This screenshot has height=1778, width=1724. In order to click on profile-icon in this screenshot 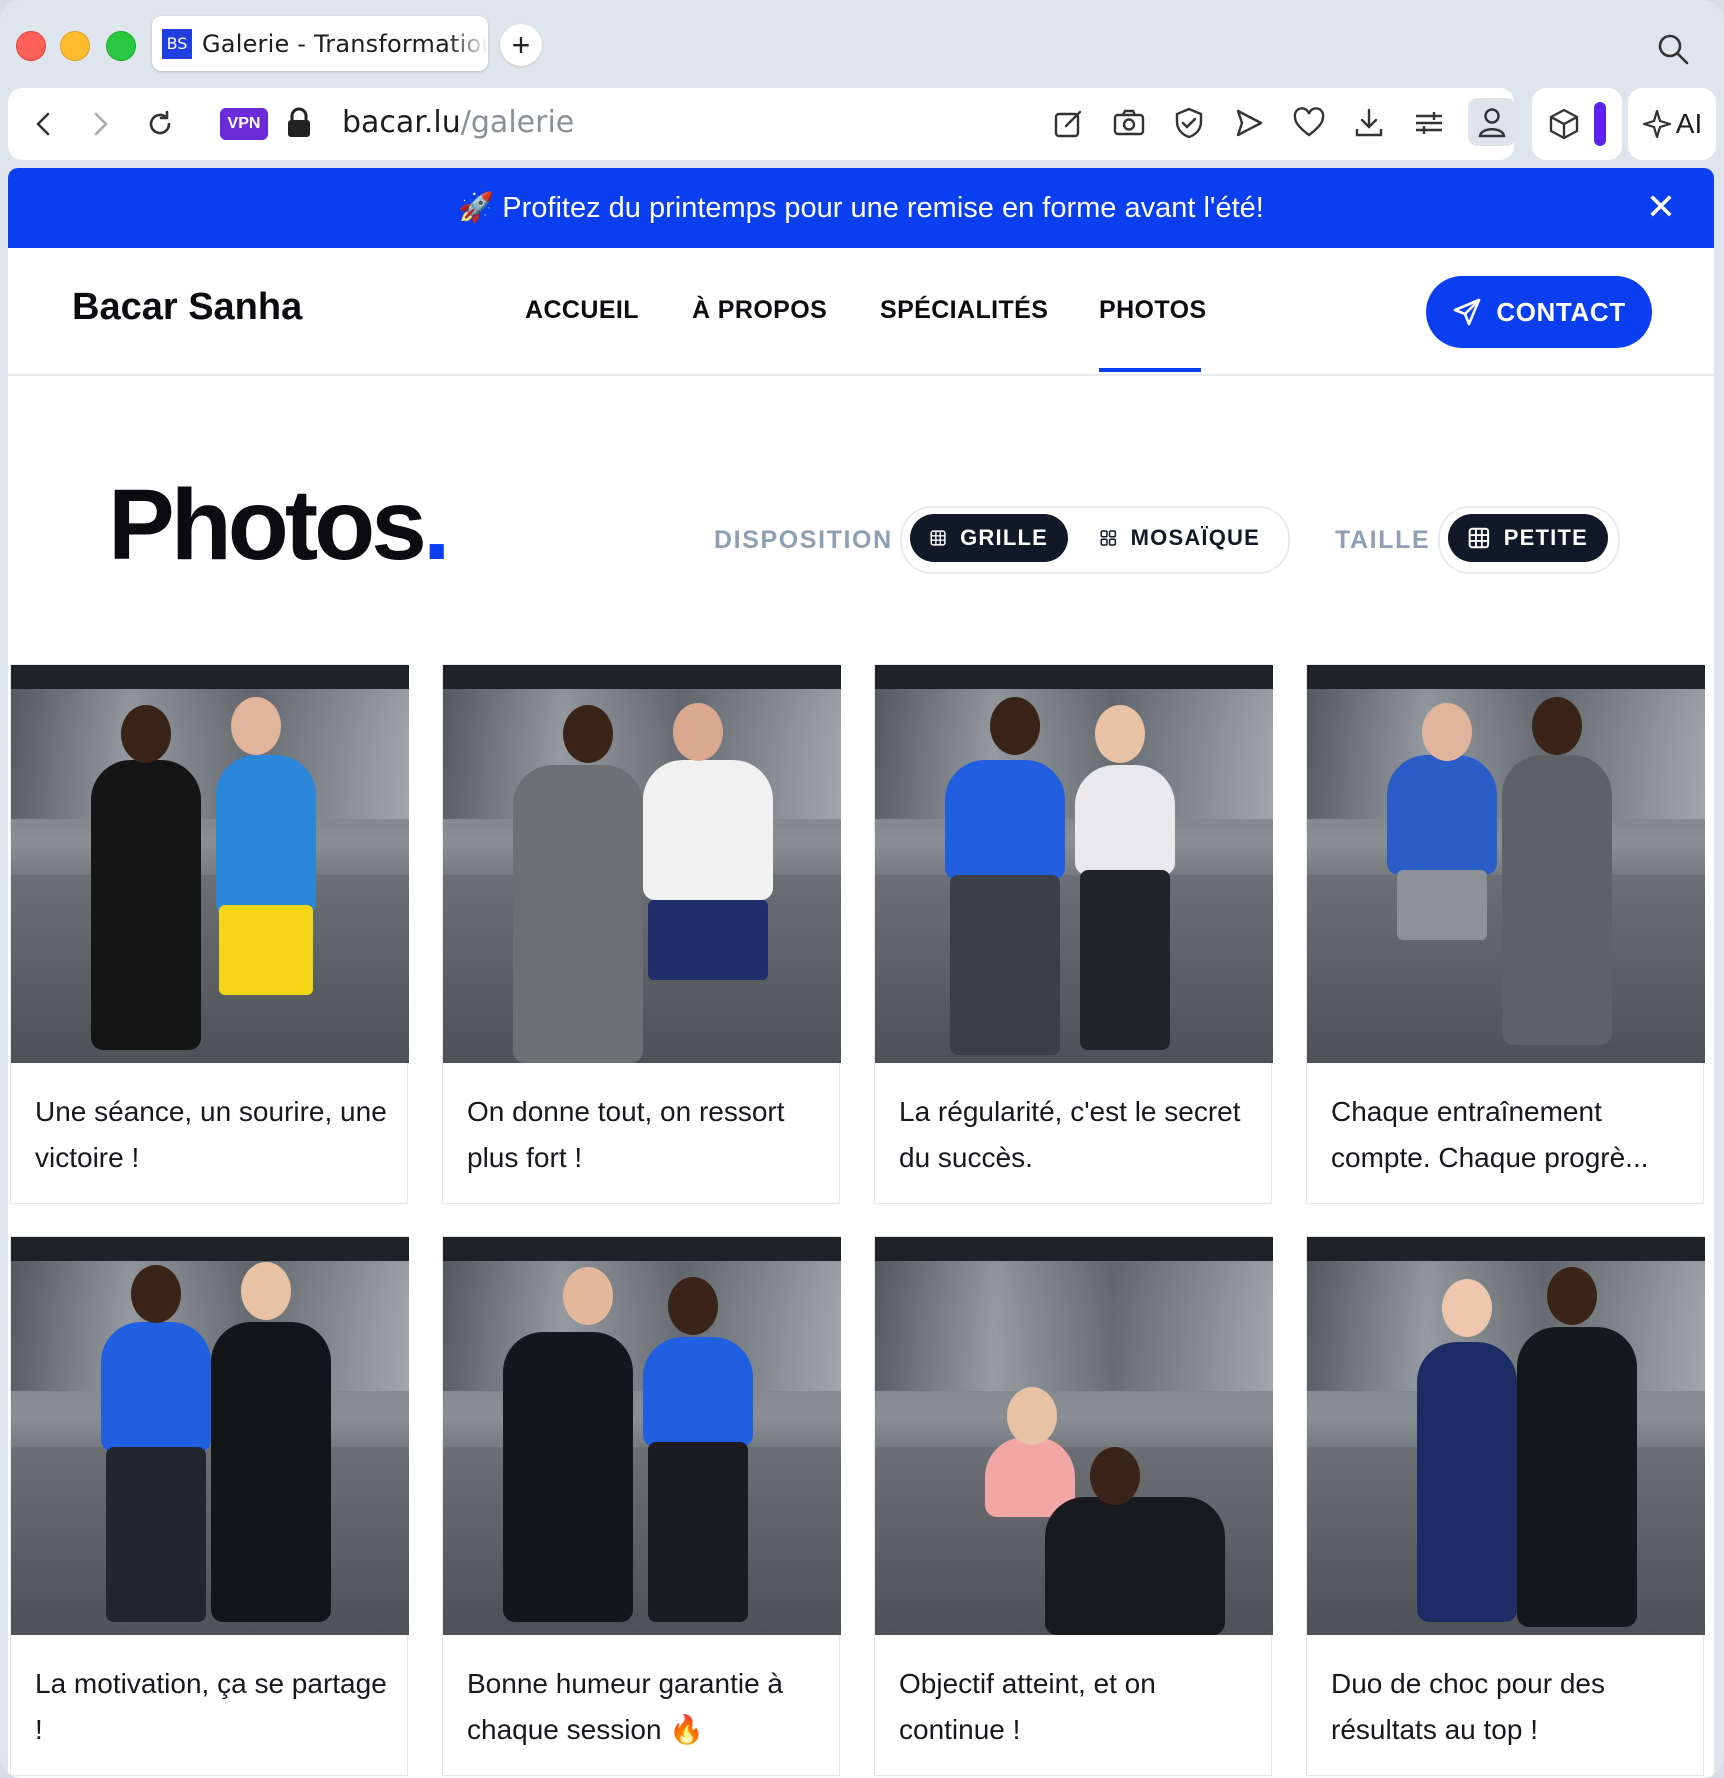, I will do `click(1492, 123)`.